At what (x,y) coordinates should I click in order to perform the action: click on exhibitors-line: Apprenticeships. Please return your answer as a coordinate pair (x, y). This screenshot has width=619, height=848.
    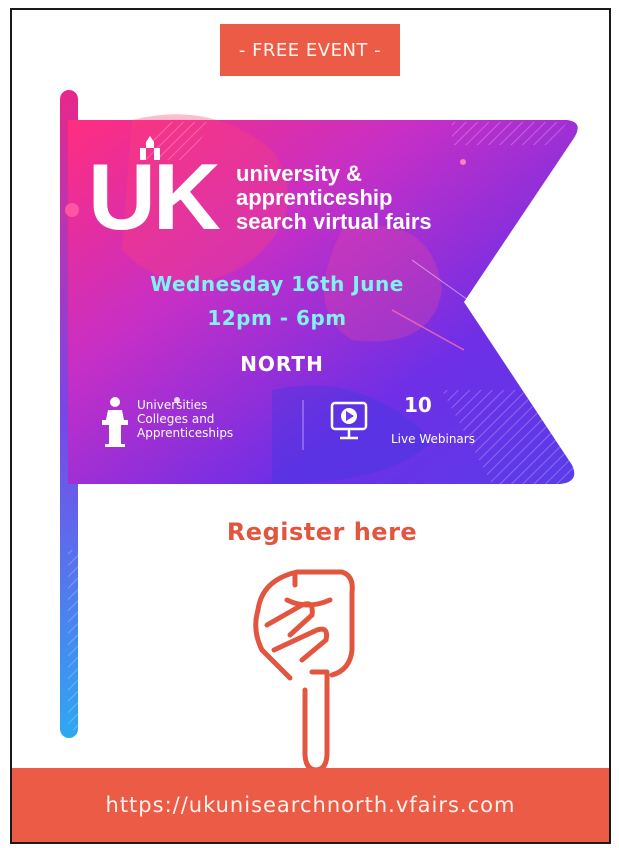
    Looking at the image, I should click on (185, 433).